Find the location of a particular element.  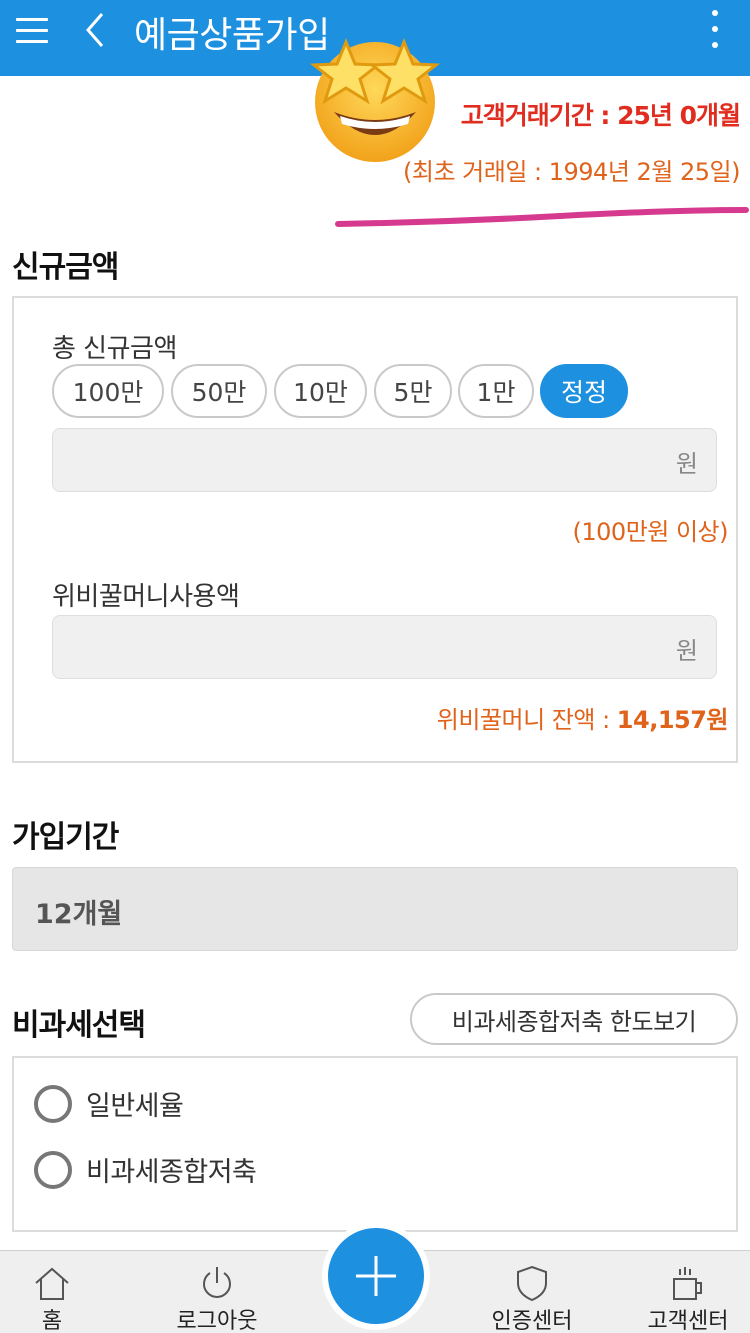

radio-general-tax: 일반세율 is located at coordinates (109, 1103).